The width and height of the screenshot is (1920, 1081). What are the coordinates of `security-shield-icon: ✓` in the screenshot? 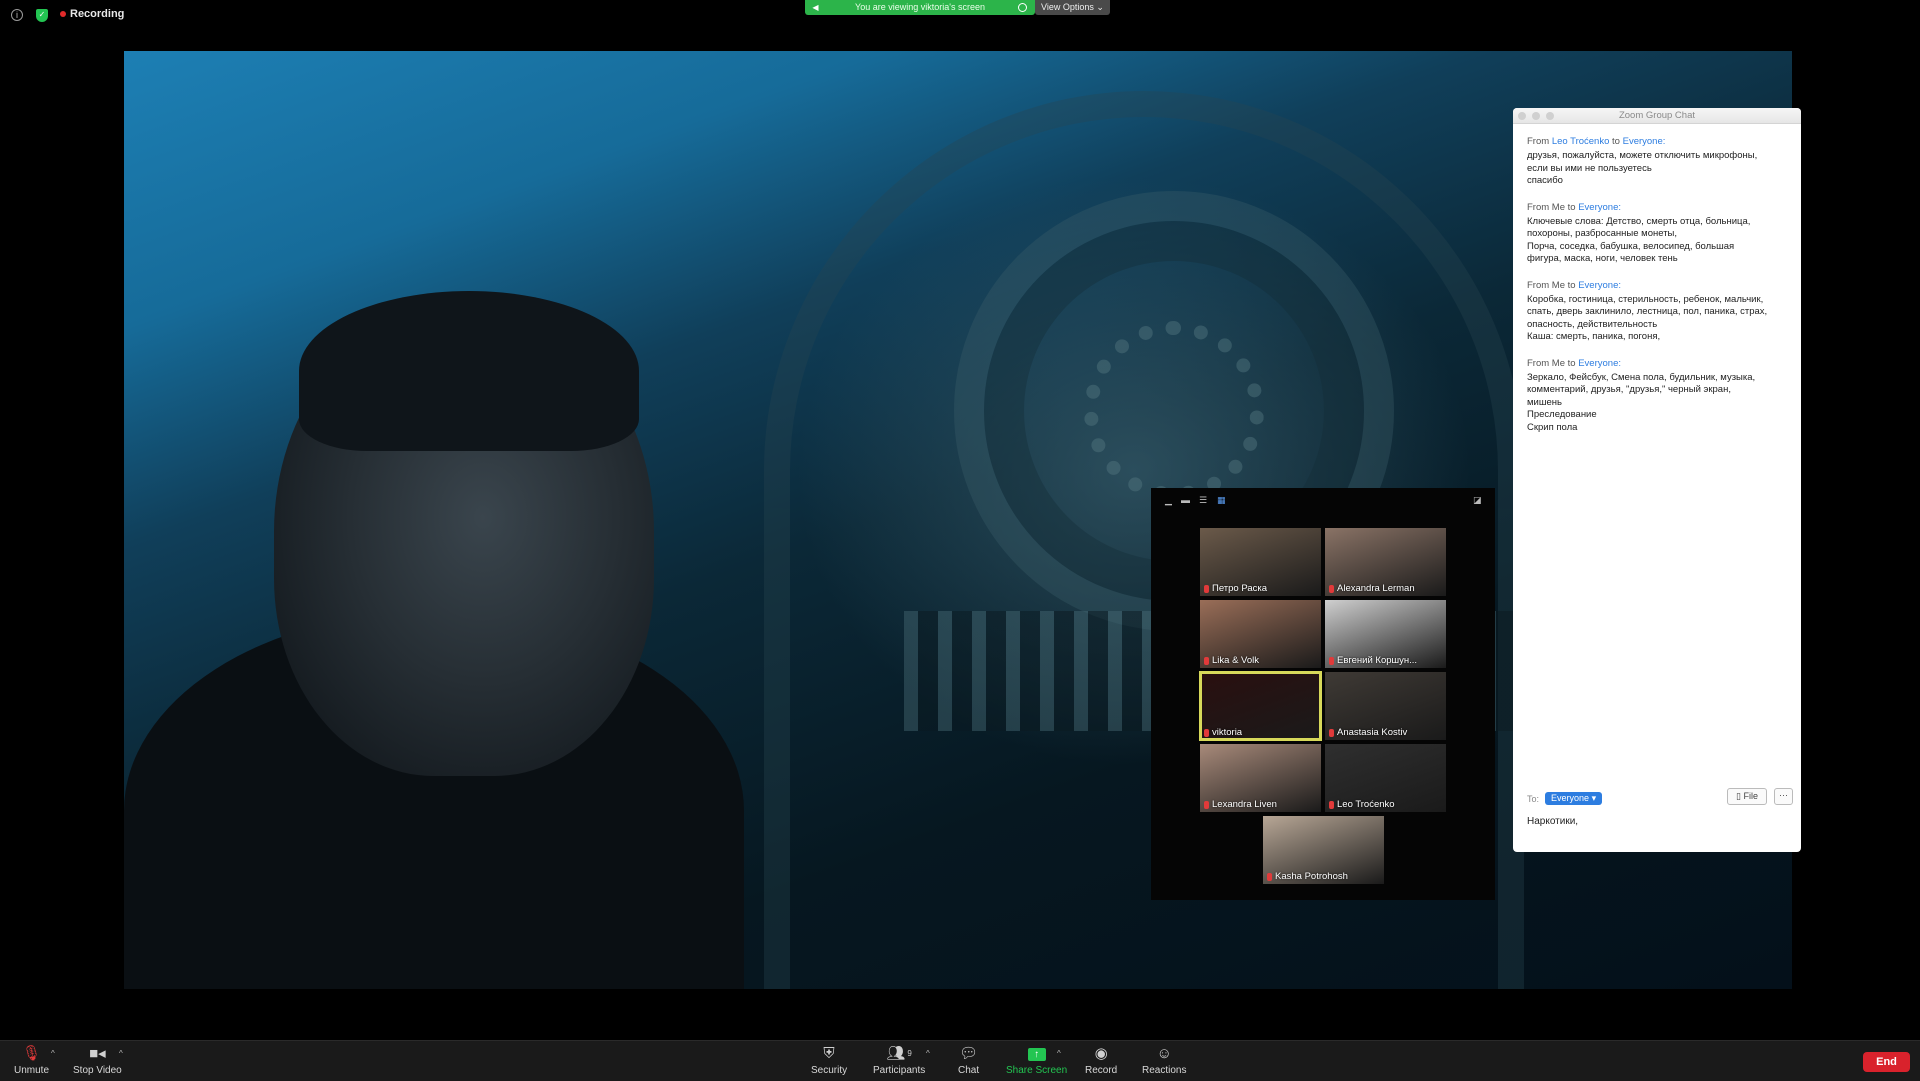 It's located at (42, 15).